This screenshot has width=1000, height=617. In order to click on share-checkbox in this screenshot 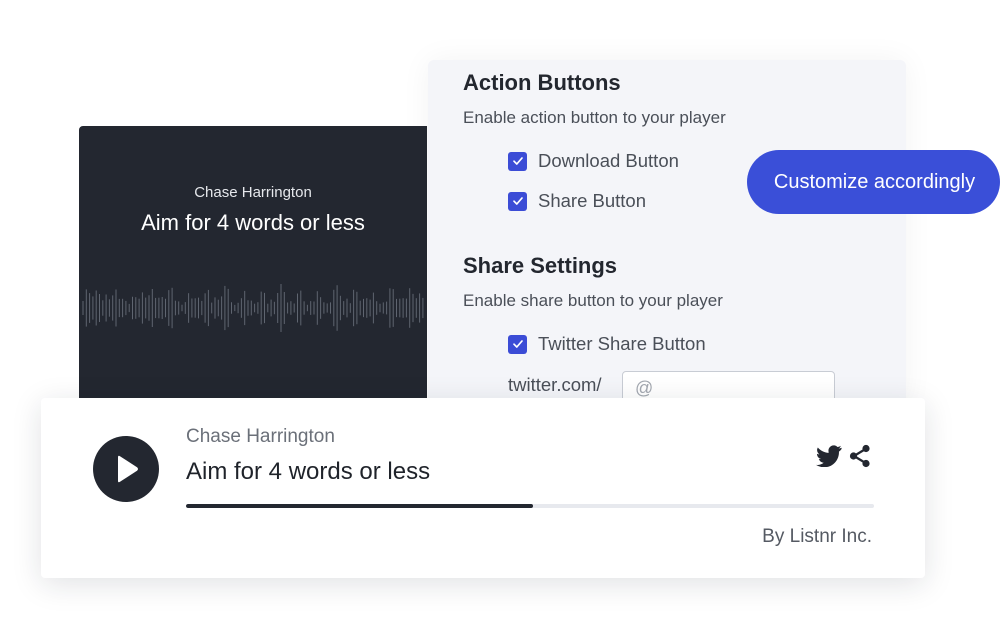, I will do `click(517, 201)`.